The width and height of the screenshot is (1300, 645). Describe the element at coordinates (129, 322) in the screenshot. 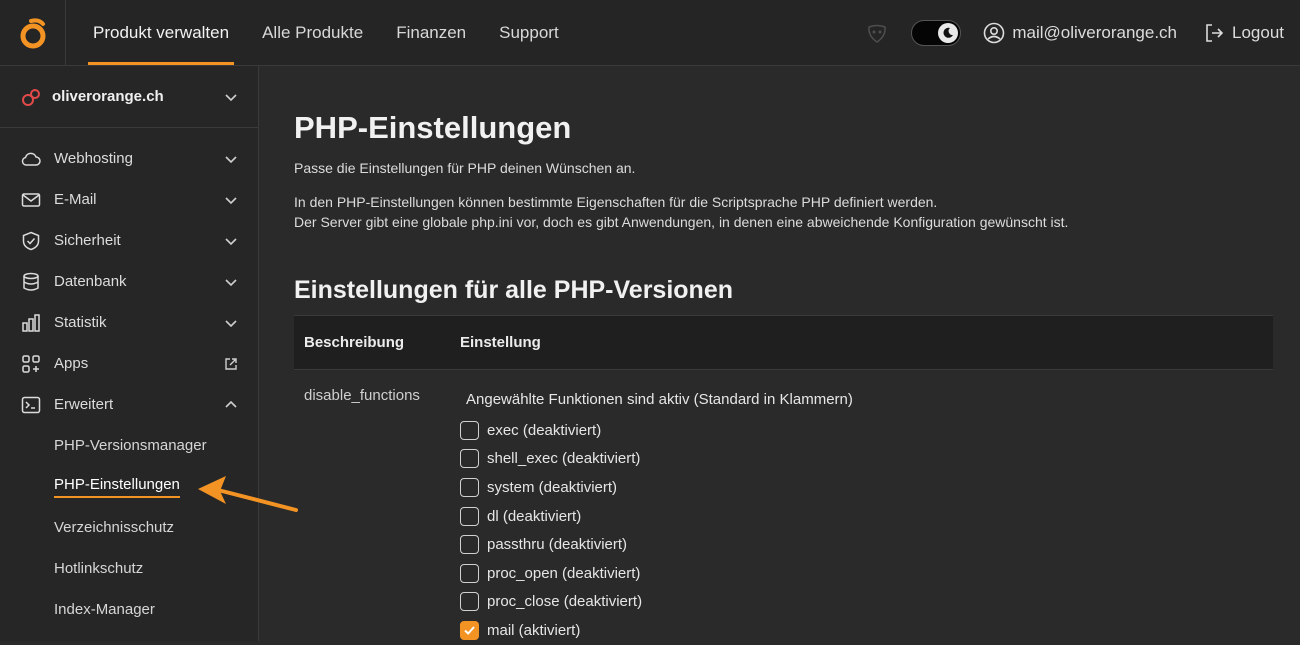

I see `sidebar-item-statistik: Statistik` at that location.